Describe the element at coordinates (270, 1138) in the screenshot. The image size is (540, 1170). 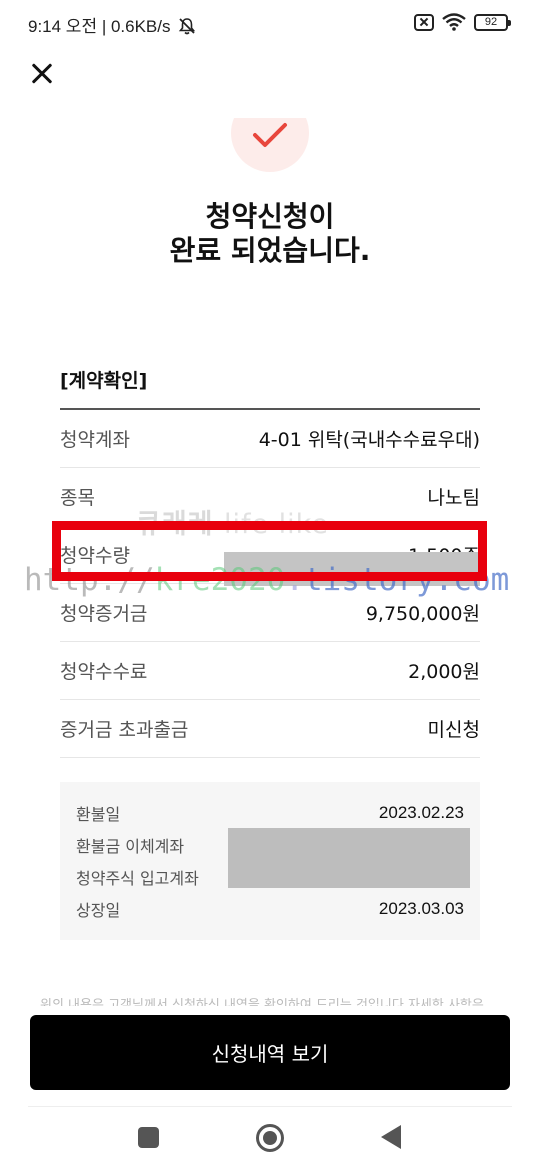
I see `home-icon` at that location.